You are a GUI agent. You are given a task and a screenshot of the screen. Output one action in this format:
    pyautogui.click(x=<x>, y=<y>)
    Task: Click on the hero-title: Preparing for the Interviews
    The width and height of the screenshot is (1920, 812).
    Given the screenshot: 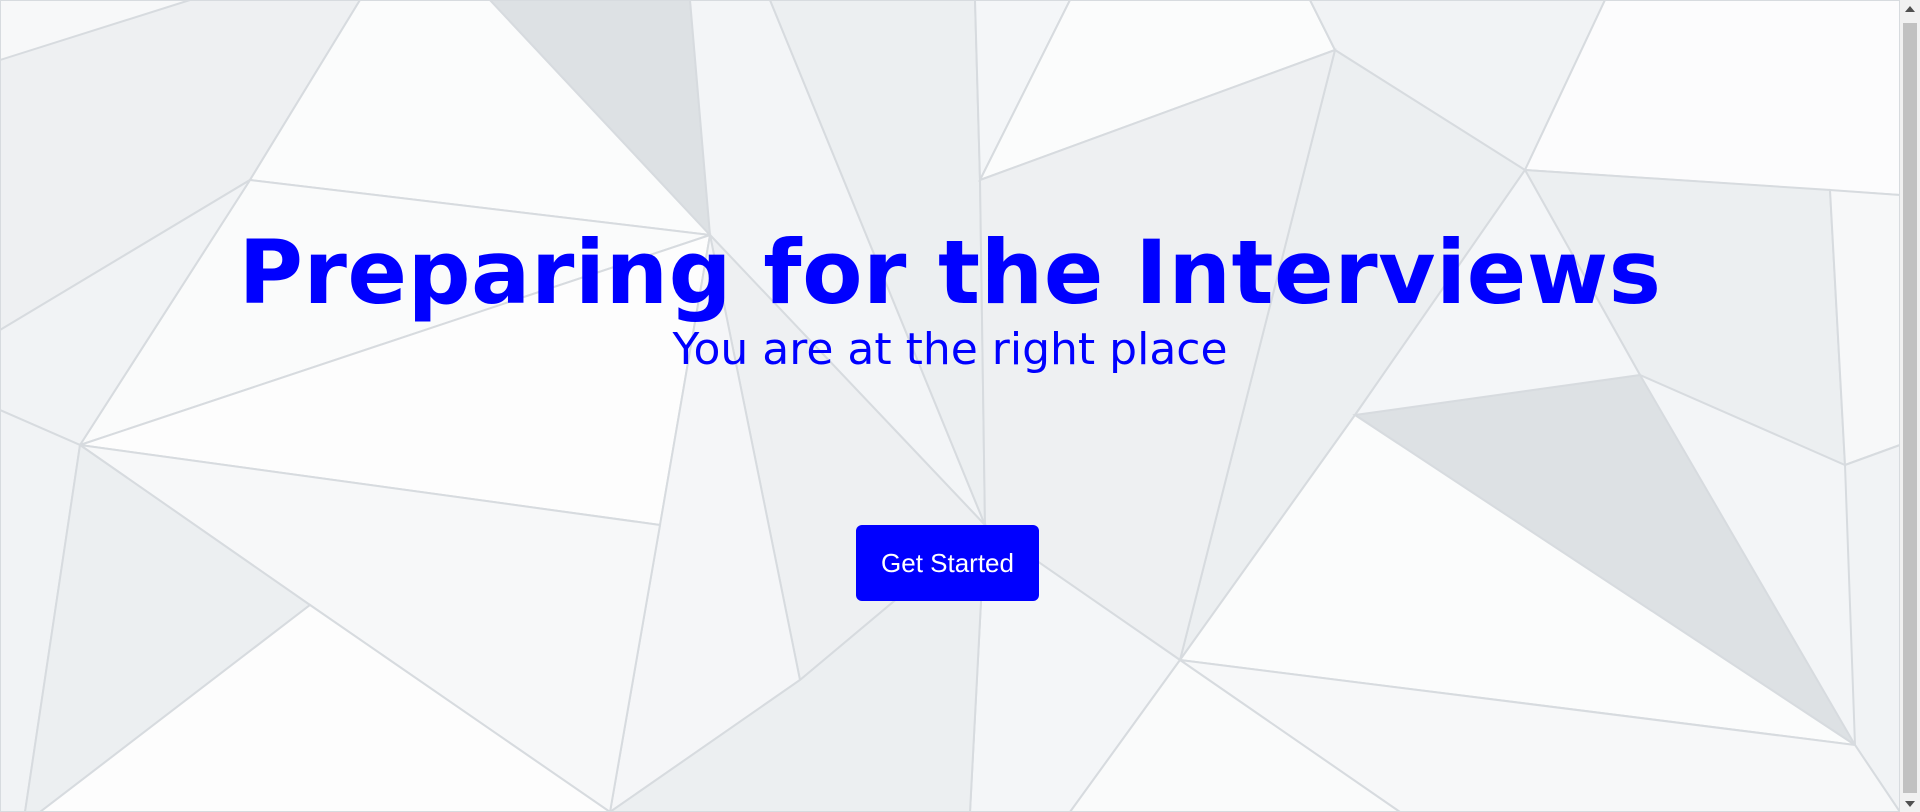 What is the action you would take?
    pyautogui.click(x=950, y=272)
    